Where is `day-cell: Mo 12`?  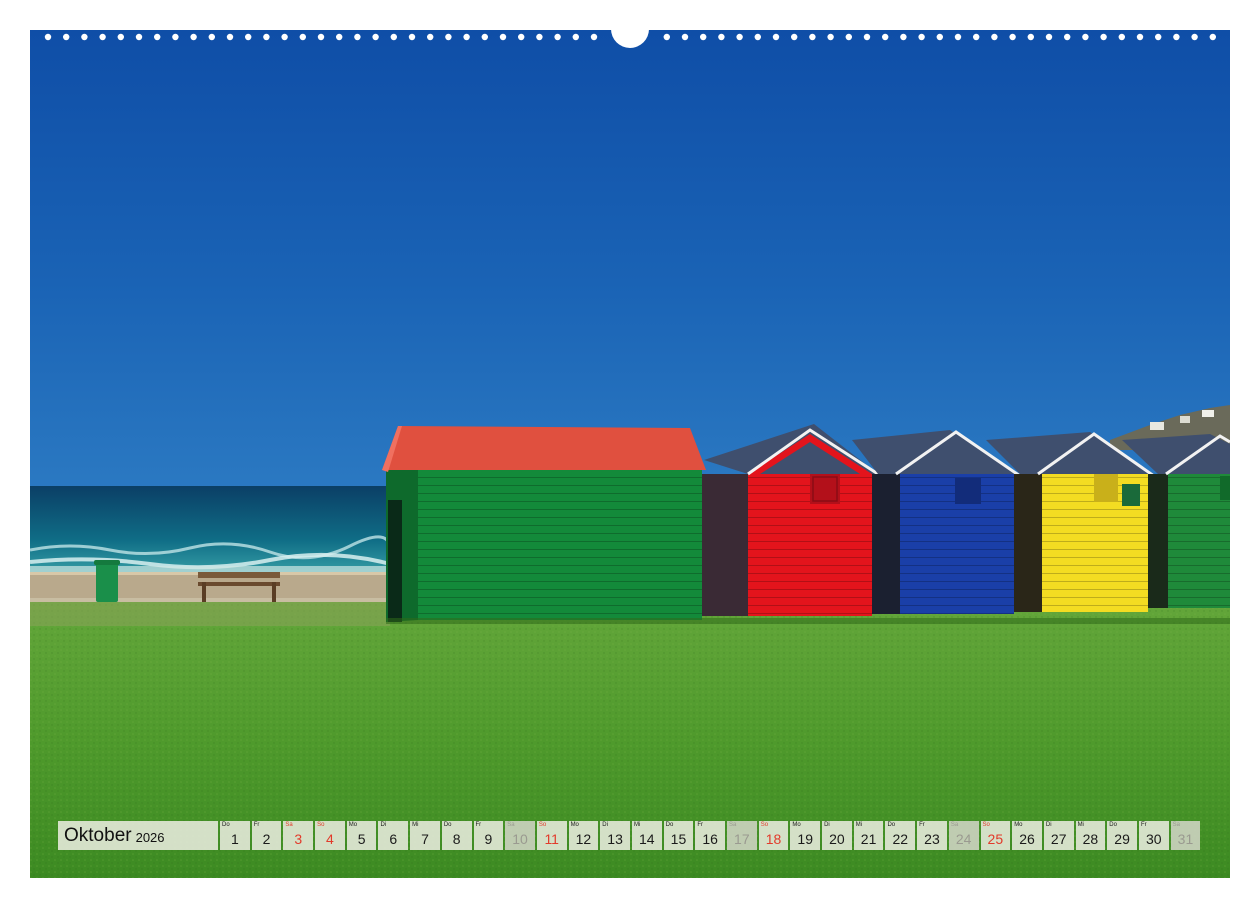
day-cell: Mo 12 is located at coordinates (583, 835).